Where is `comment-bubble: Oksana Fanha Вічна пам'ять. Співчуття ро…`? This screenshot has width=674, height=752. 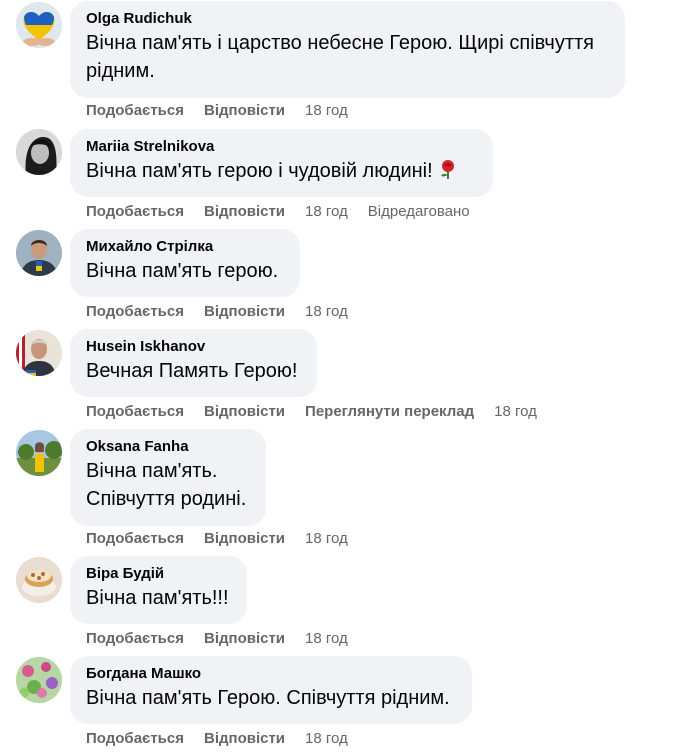 comment-bubble: Oksana Fanha Вічна пам'ять. Співчуття ро… is located at coordinates (168, 477).